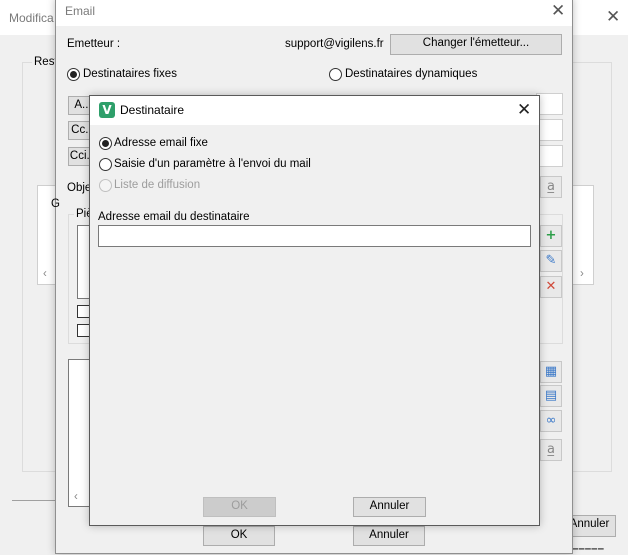 This screenshot has width=628, height=555. I want to click on object-label: Obje, so click(79, 188).